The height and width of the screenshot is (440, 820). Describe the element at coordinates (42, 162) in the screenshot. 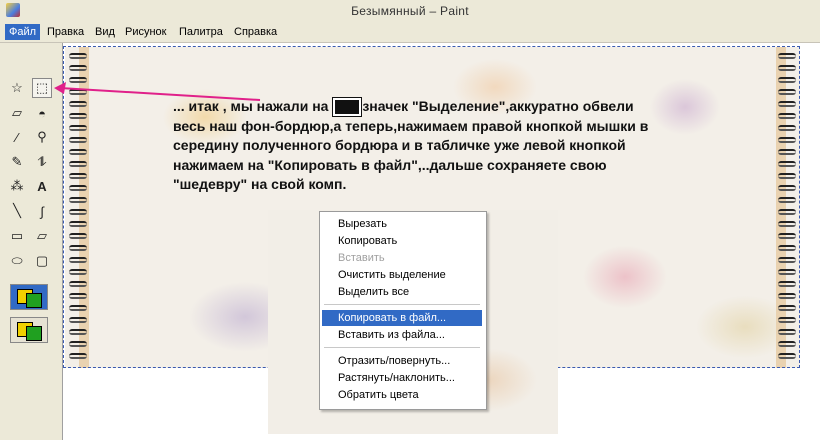

I see `brush-icon: ⥮` at that location.